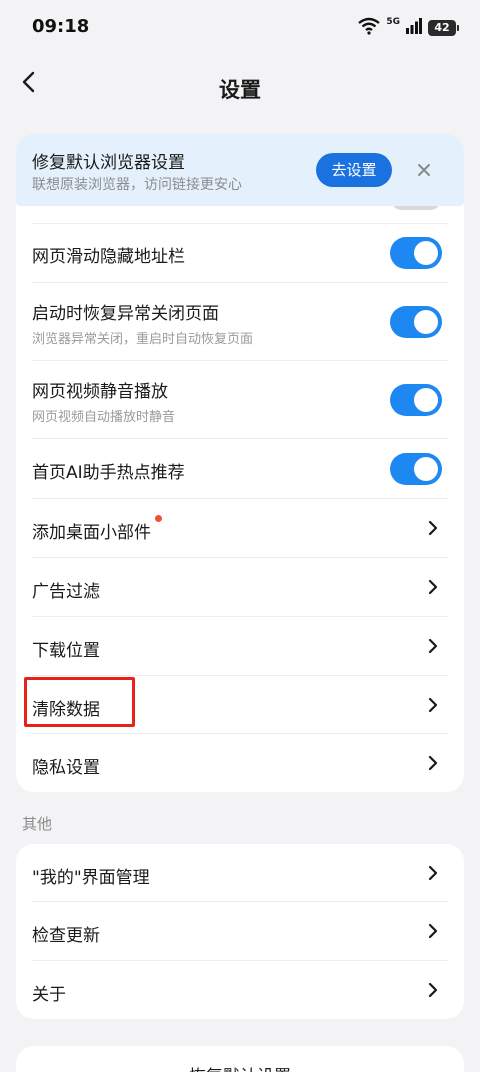  What do you see at coordinates (240, 646) in the screenshot?
I see `list-item-download-location: 下载位置` at bounding box center [240, 646].